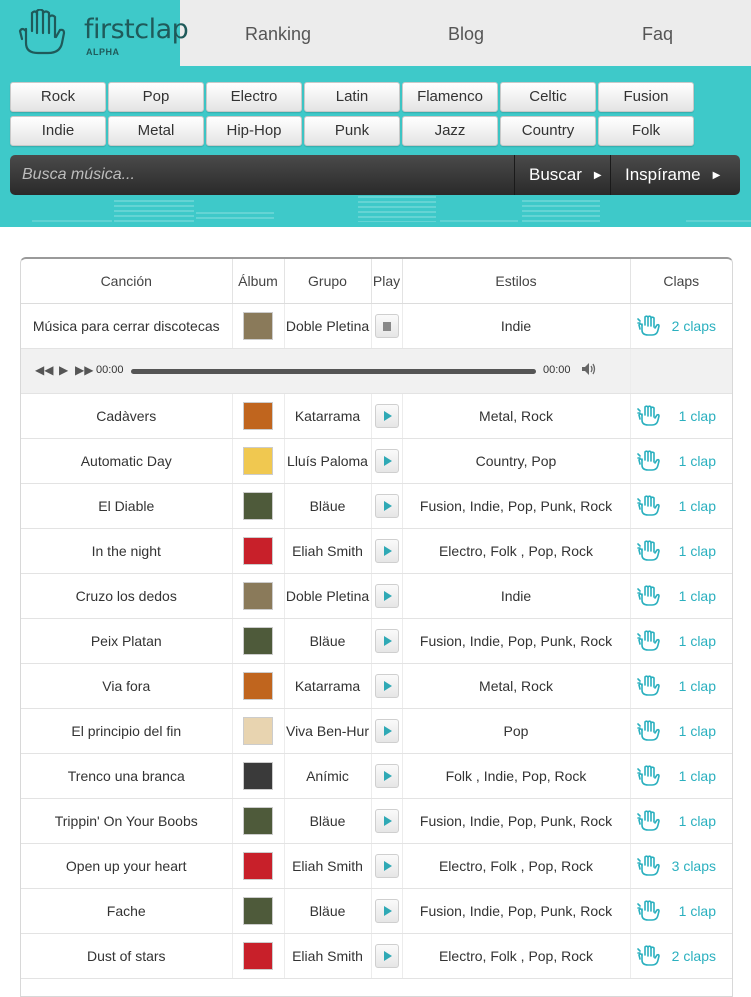  I want to click on volume-icon, so click(589, 370).